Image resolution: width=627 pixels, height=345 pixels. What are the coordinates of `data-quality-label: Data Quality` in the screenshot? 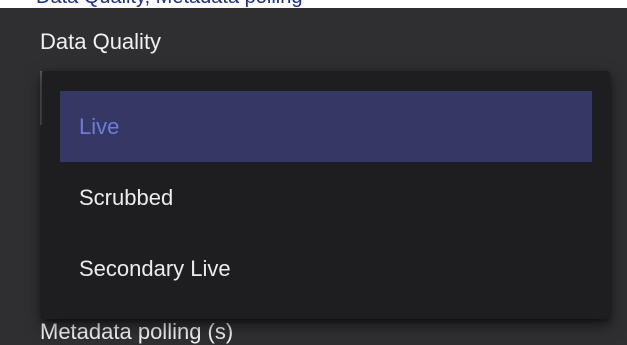 It's located at (101, 41).